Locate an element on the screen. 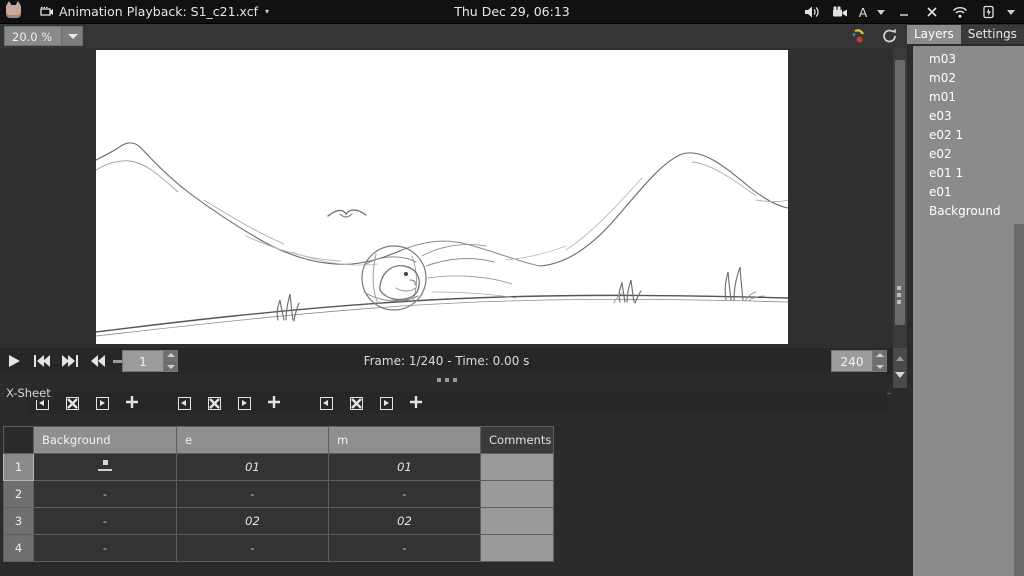 Image resolution: width=1024 pixels, height=576 pixels. cell-cursor-icon is located at coordinates (105, 465).